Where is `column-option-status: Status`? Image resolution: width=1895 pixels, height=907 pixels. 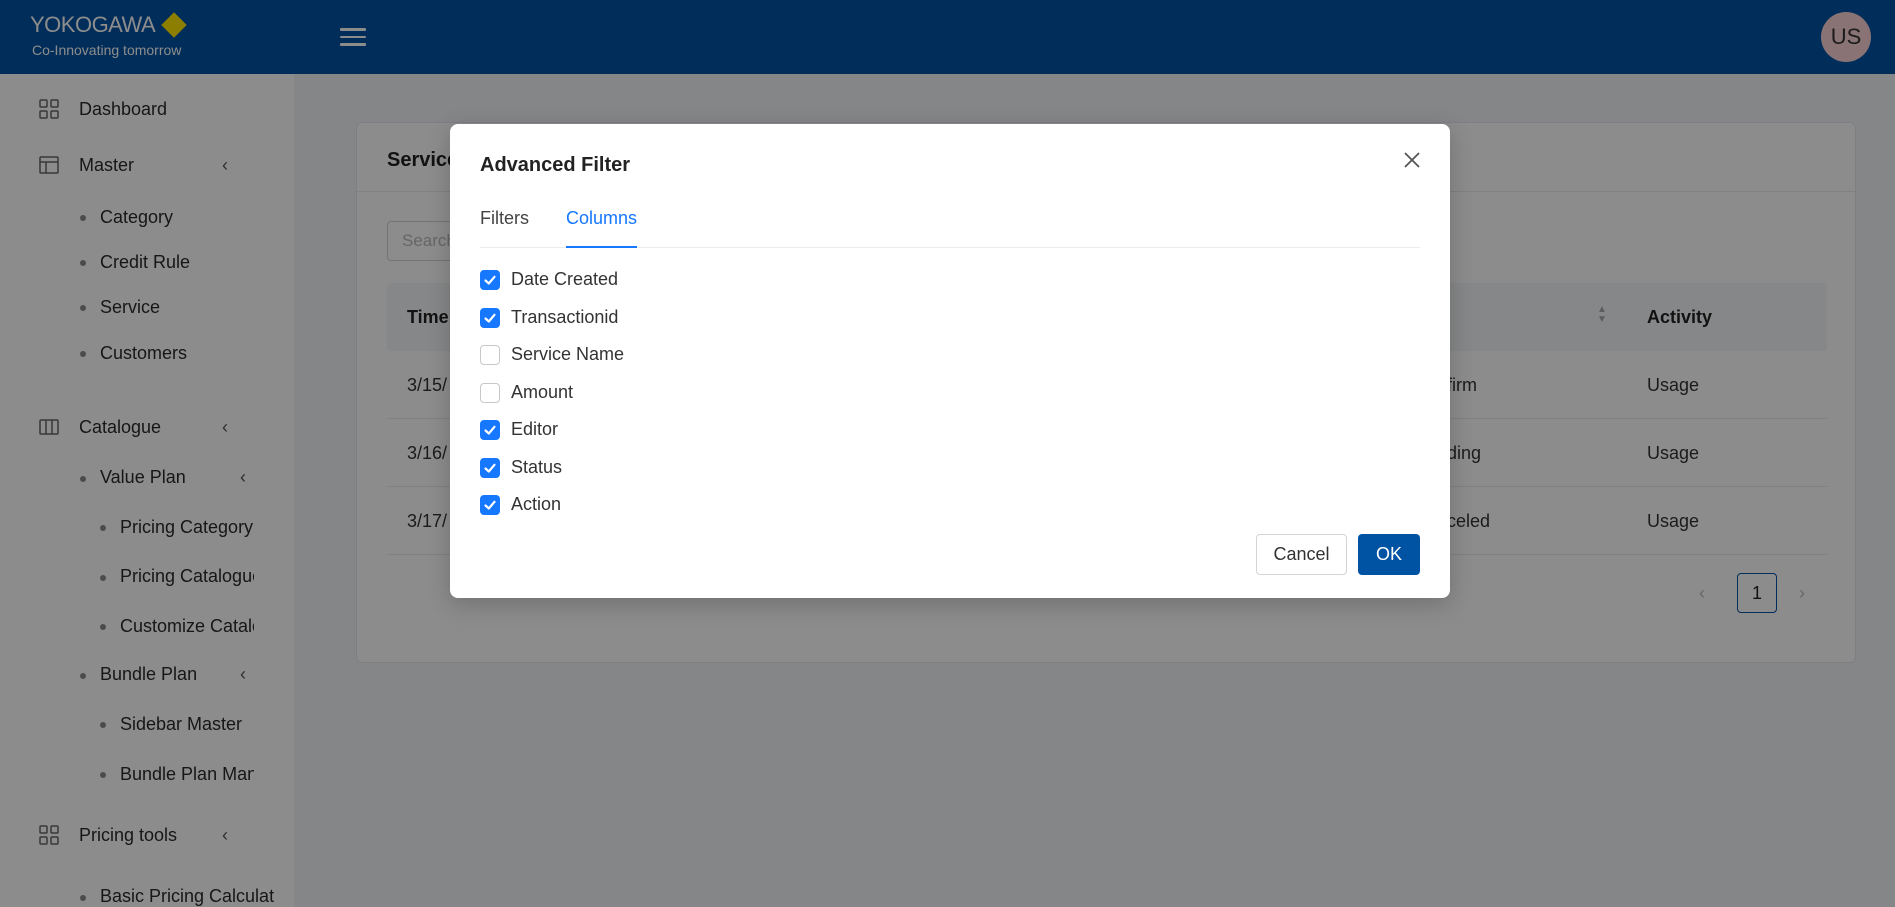
column-option-status: Status is located at coordinates (521, 467).